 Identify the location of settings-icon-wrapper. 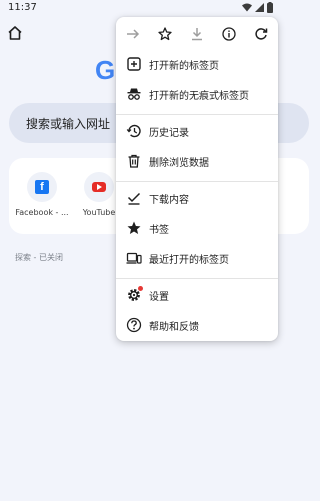
(134, 294).